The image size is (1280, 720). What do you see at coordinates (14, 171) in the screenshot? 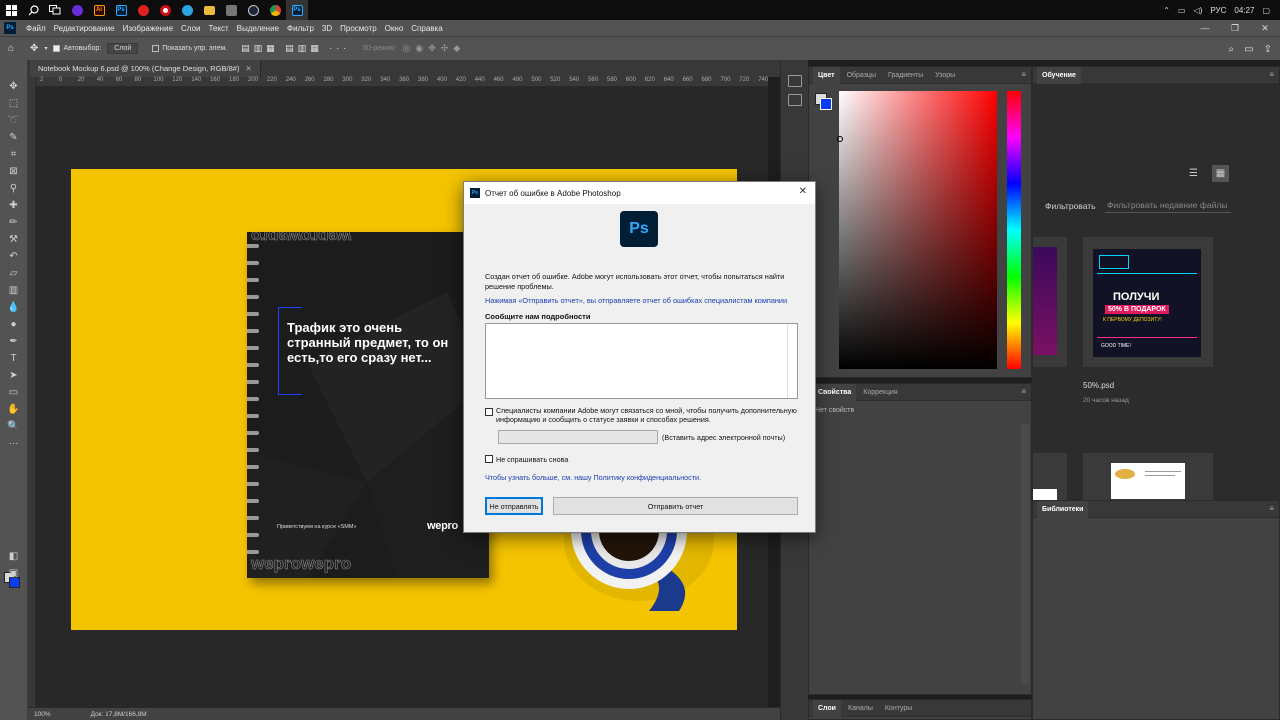
I see `frame-tool-icon: ⊠` at bounding box center [14, 171].